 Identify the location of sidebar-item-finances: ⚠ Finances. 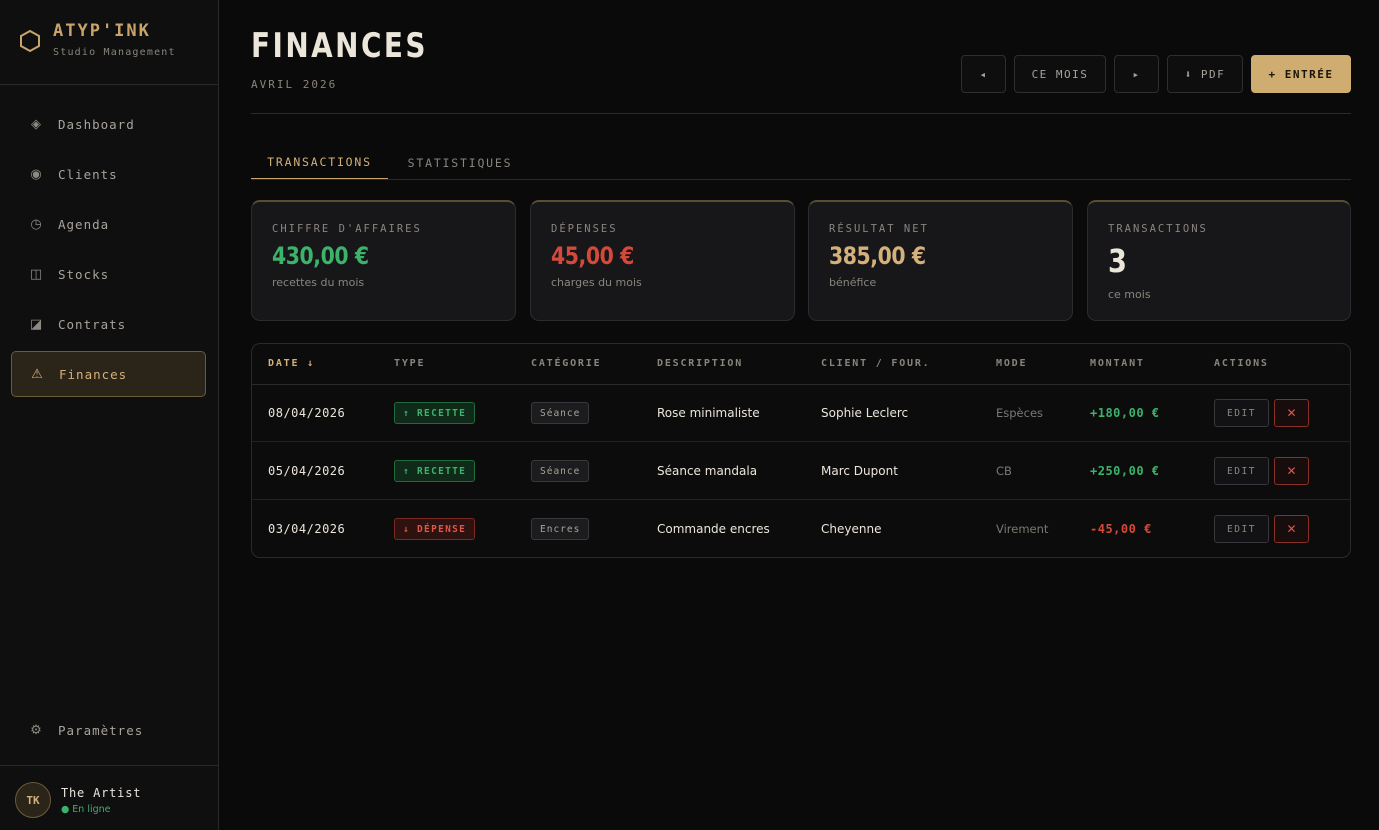
(108, 374).